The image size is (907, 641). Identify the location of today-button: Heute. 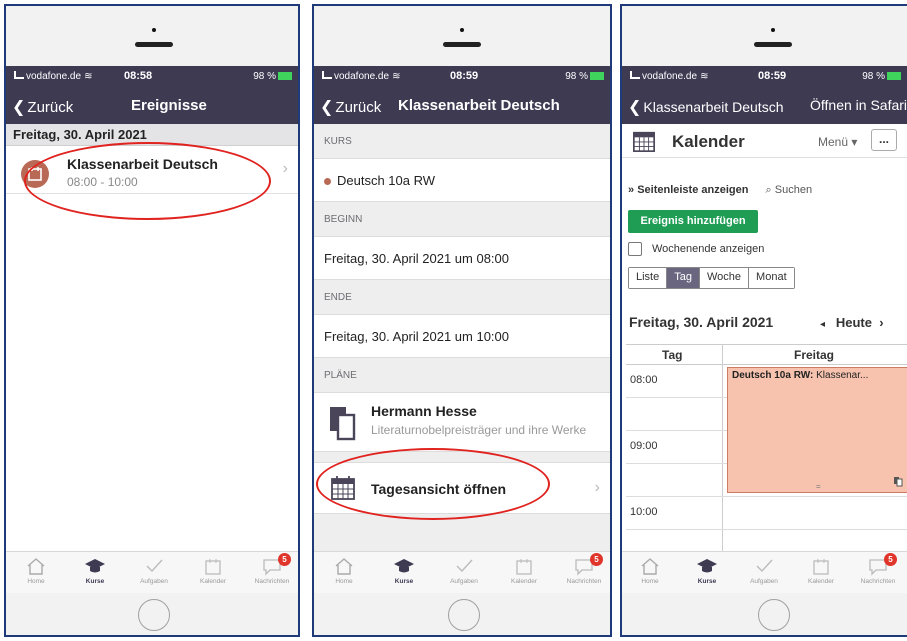
(854, 322).